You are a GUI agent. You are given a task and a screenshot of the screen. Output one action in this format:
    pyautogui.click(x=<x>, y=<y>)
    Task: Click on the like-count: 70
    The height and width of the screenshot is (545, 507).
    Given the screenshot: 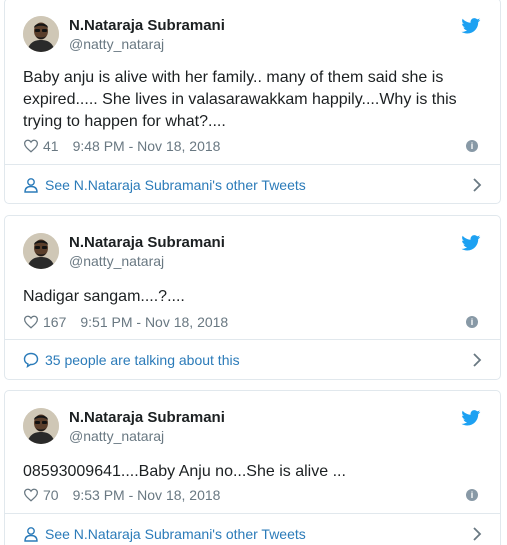 What is the action you would take?
    pyautogui.click(x=51, y=495)
    